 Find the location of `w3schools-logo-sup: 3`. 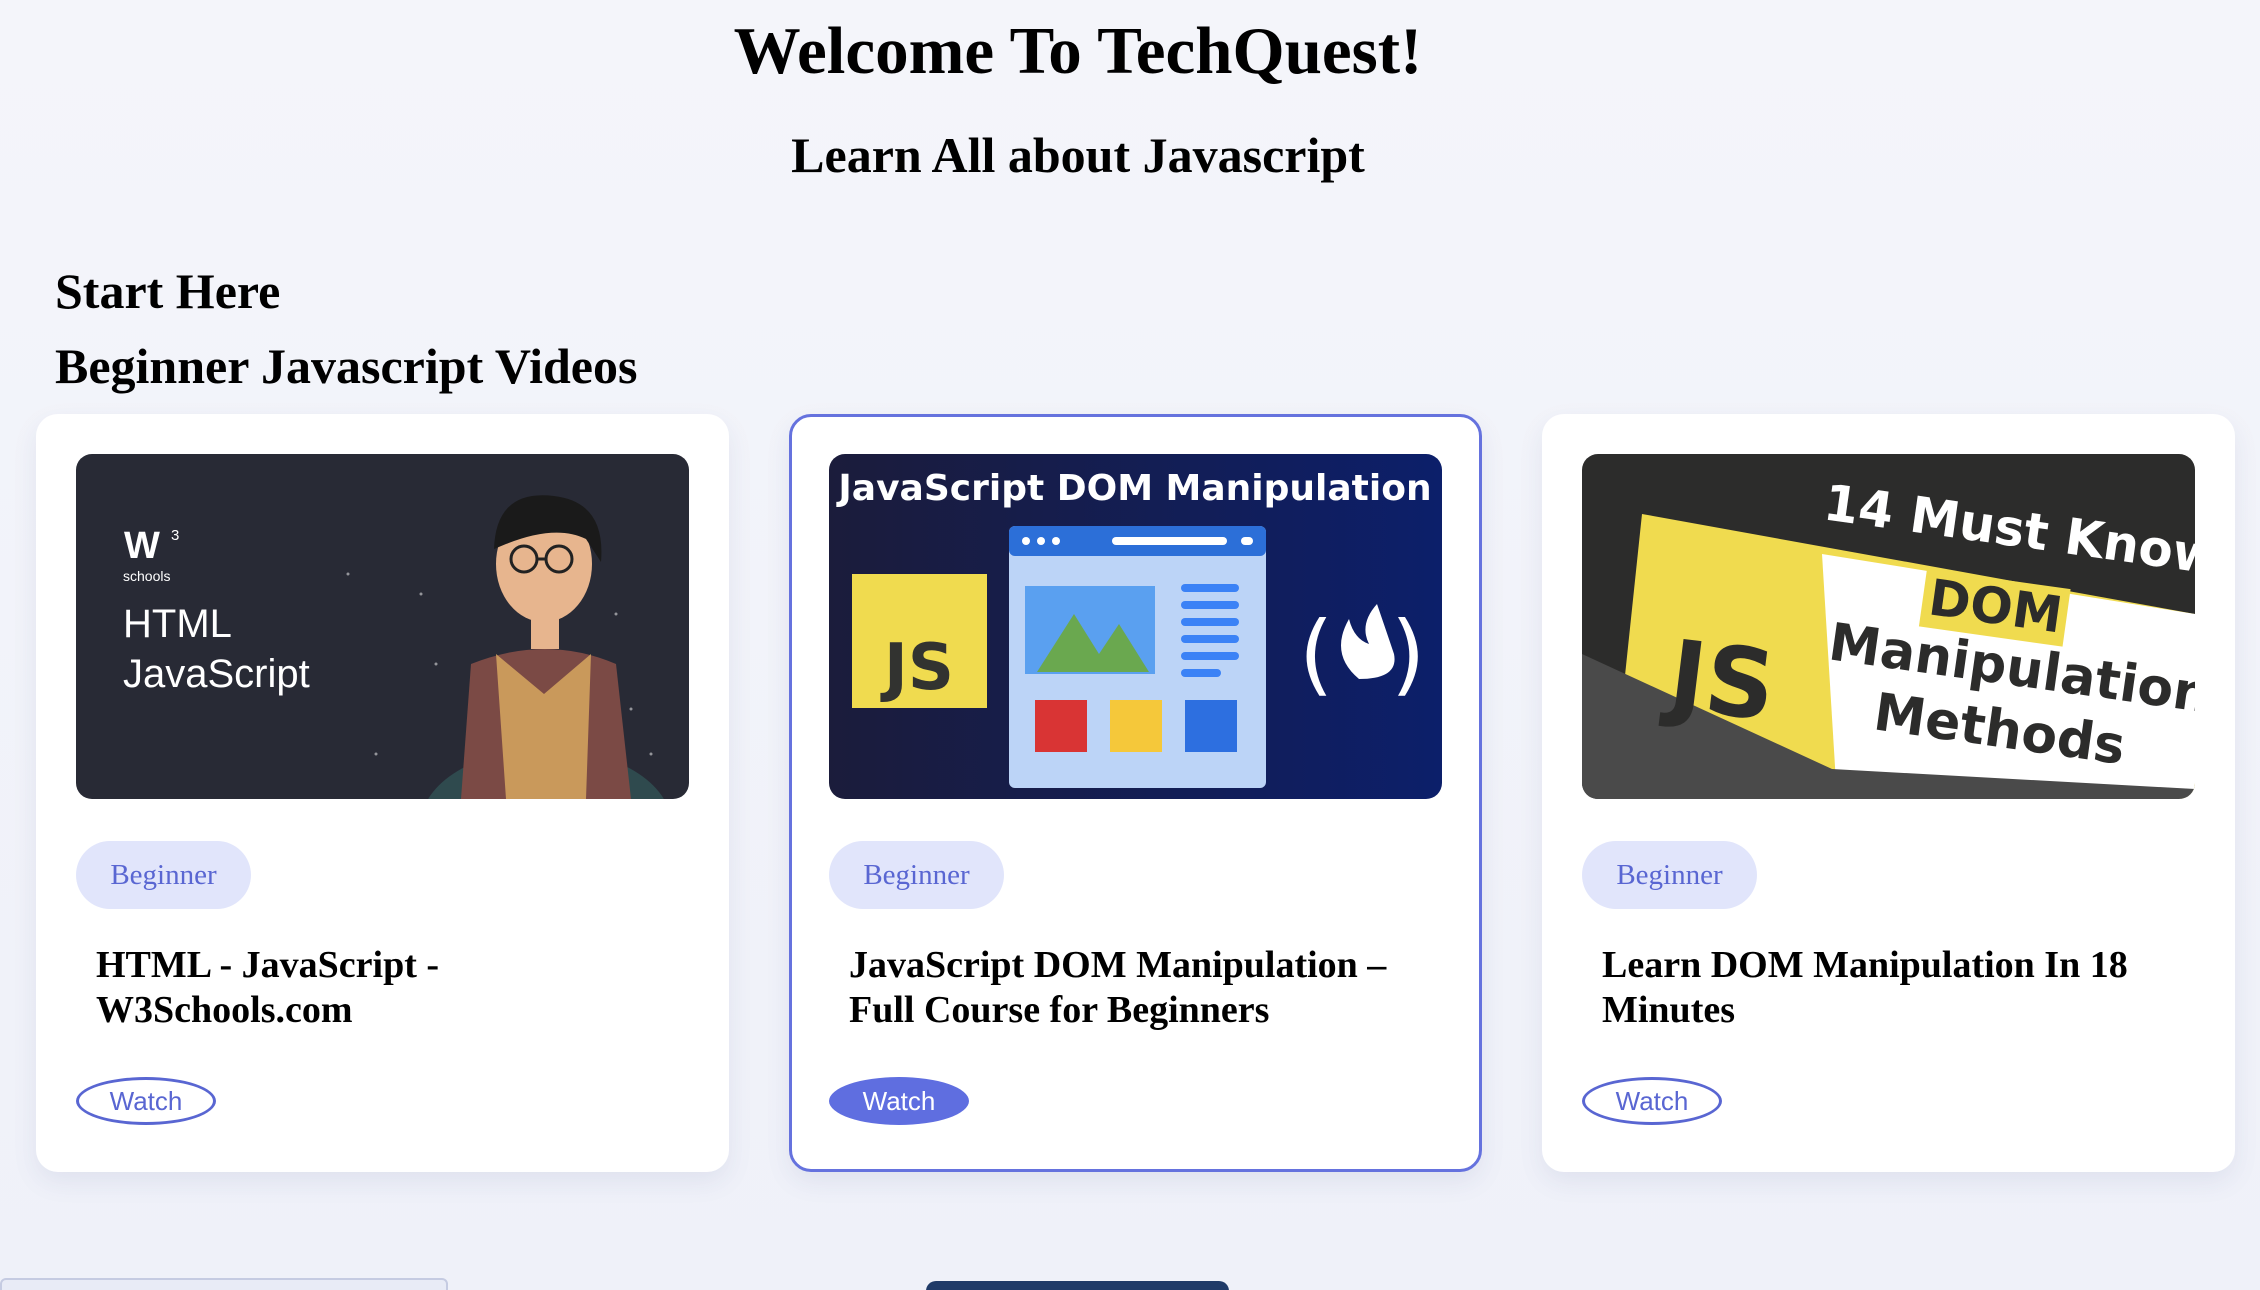

w3schools-logo-sup: 3 is located at coordinates (175, 535).